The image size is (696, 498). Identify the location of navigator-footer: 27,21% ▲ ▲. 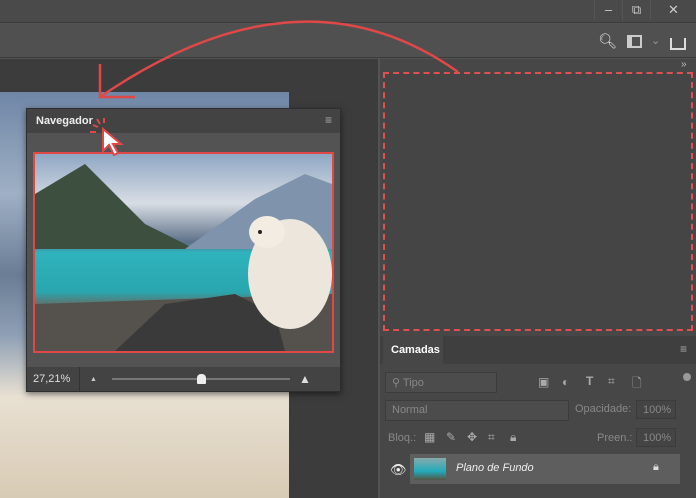
(183, 379).